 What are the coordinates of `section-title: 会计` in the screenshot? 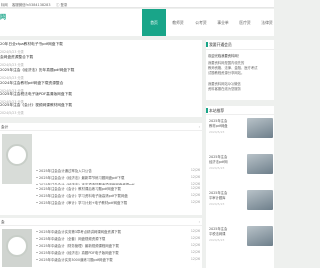 It's located at (4, 127).